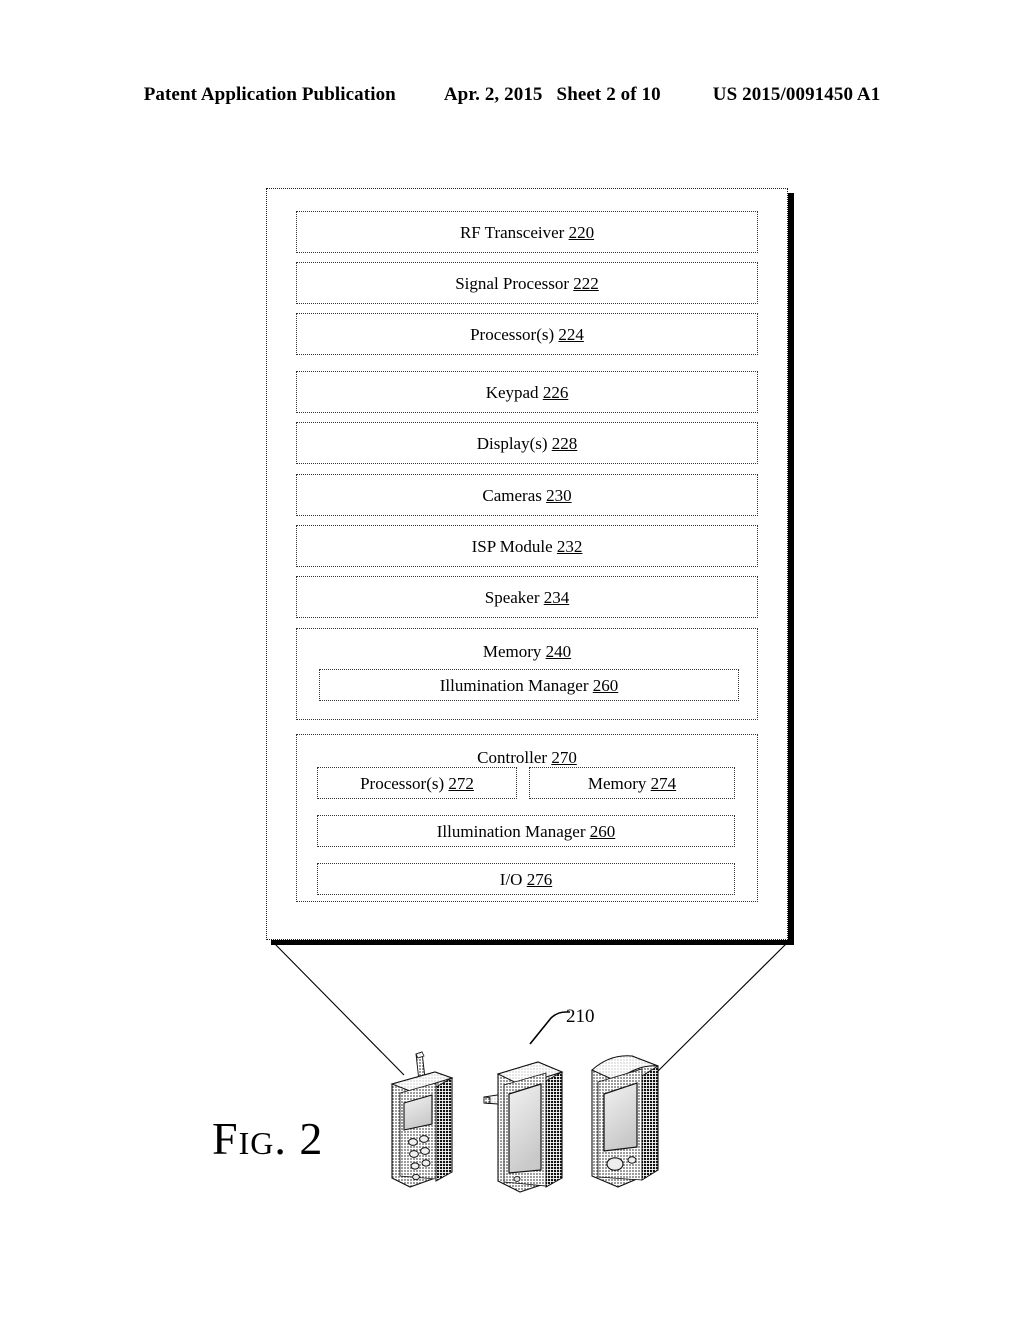  I want to click on block-label: Signal Processor 222, so click(527, 283).